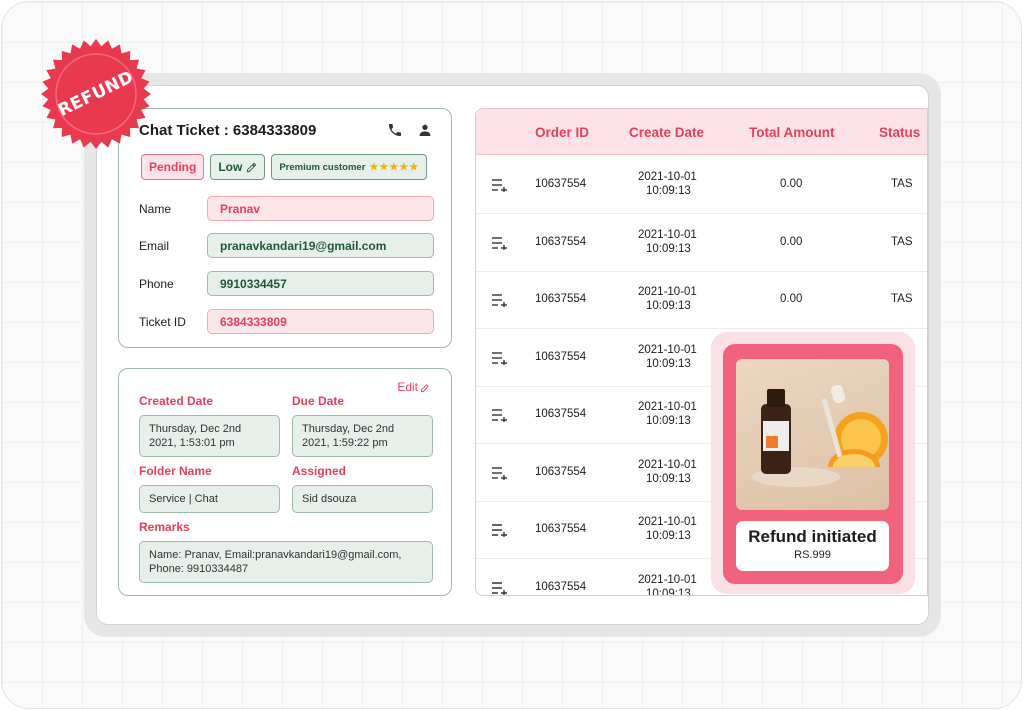 The width and height of the screenshot is (1024, 711). Describe the element at coordinates (96, 94) in the screenshot. I see `refund-seal-badge: REFUND` at that location.